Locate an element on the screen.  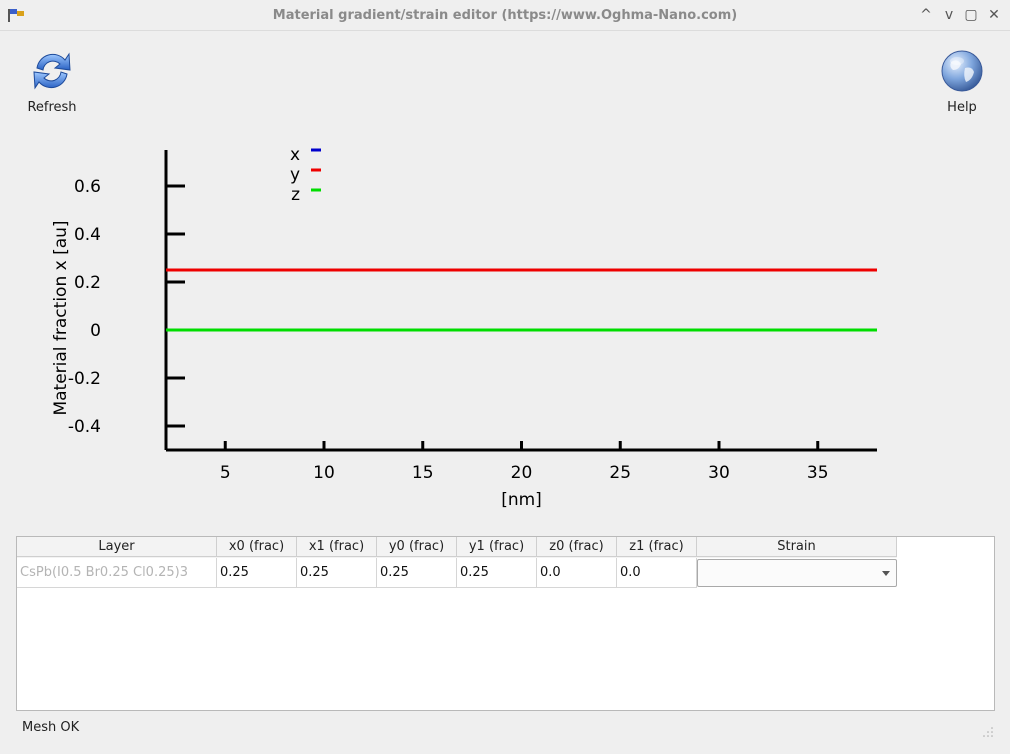
column-header: Strain is located at coordinates (797, 547).